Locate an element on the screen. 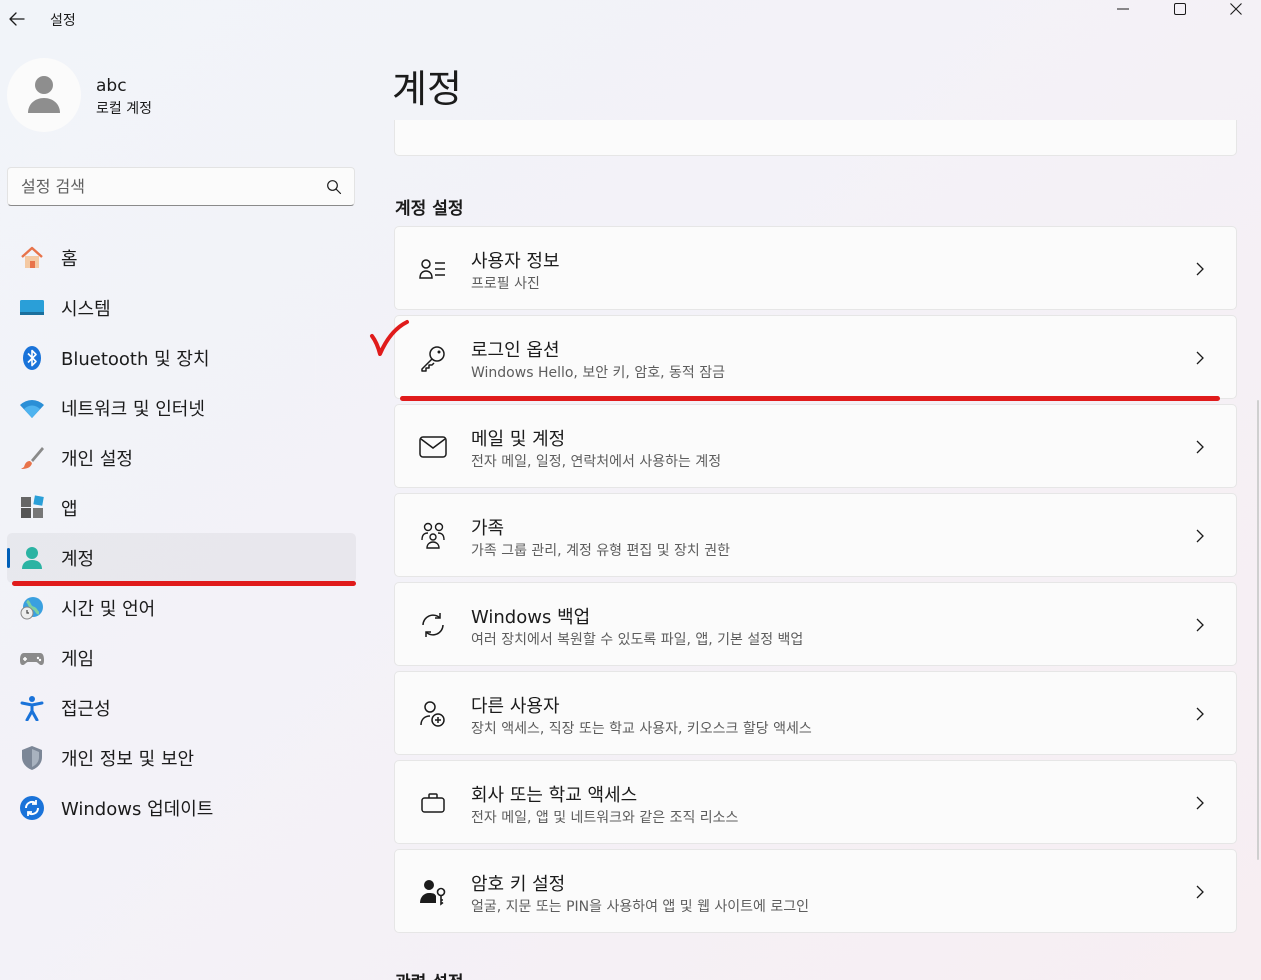 This screenshot has width=1261, height=980. sidebar-item-personalization: 개인 설정 is located at coordinates (181, 458).